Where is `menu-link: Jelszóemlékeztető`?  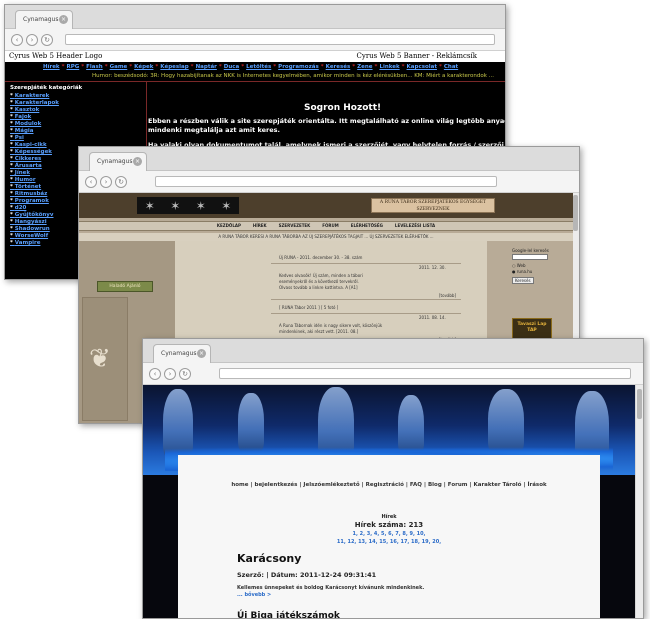 menu-link: Jelszóemlékeztető is located at coordinates (331, 485).